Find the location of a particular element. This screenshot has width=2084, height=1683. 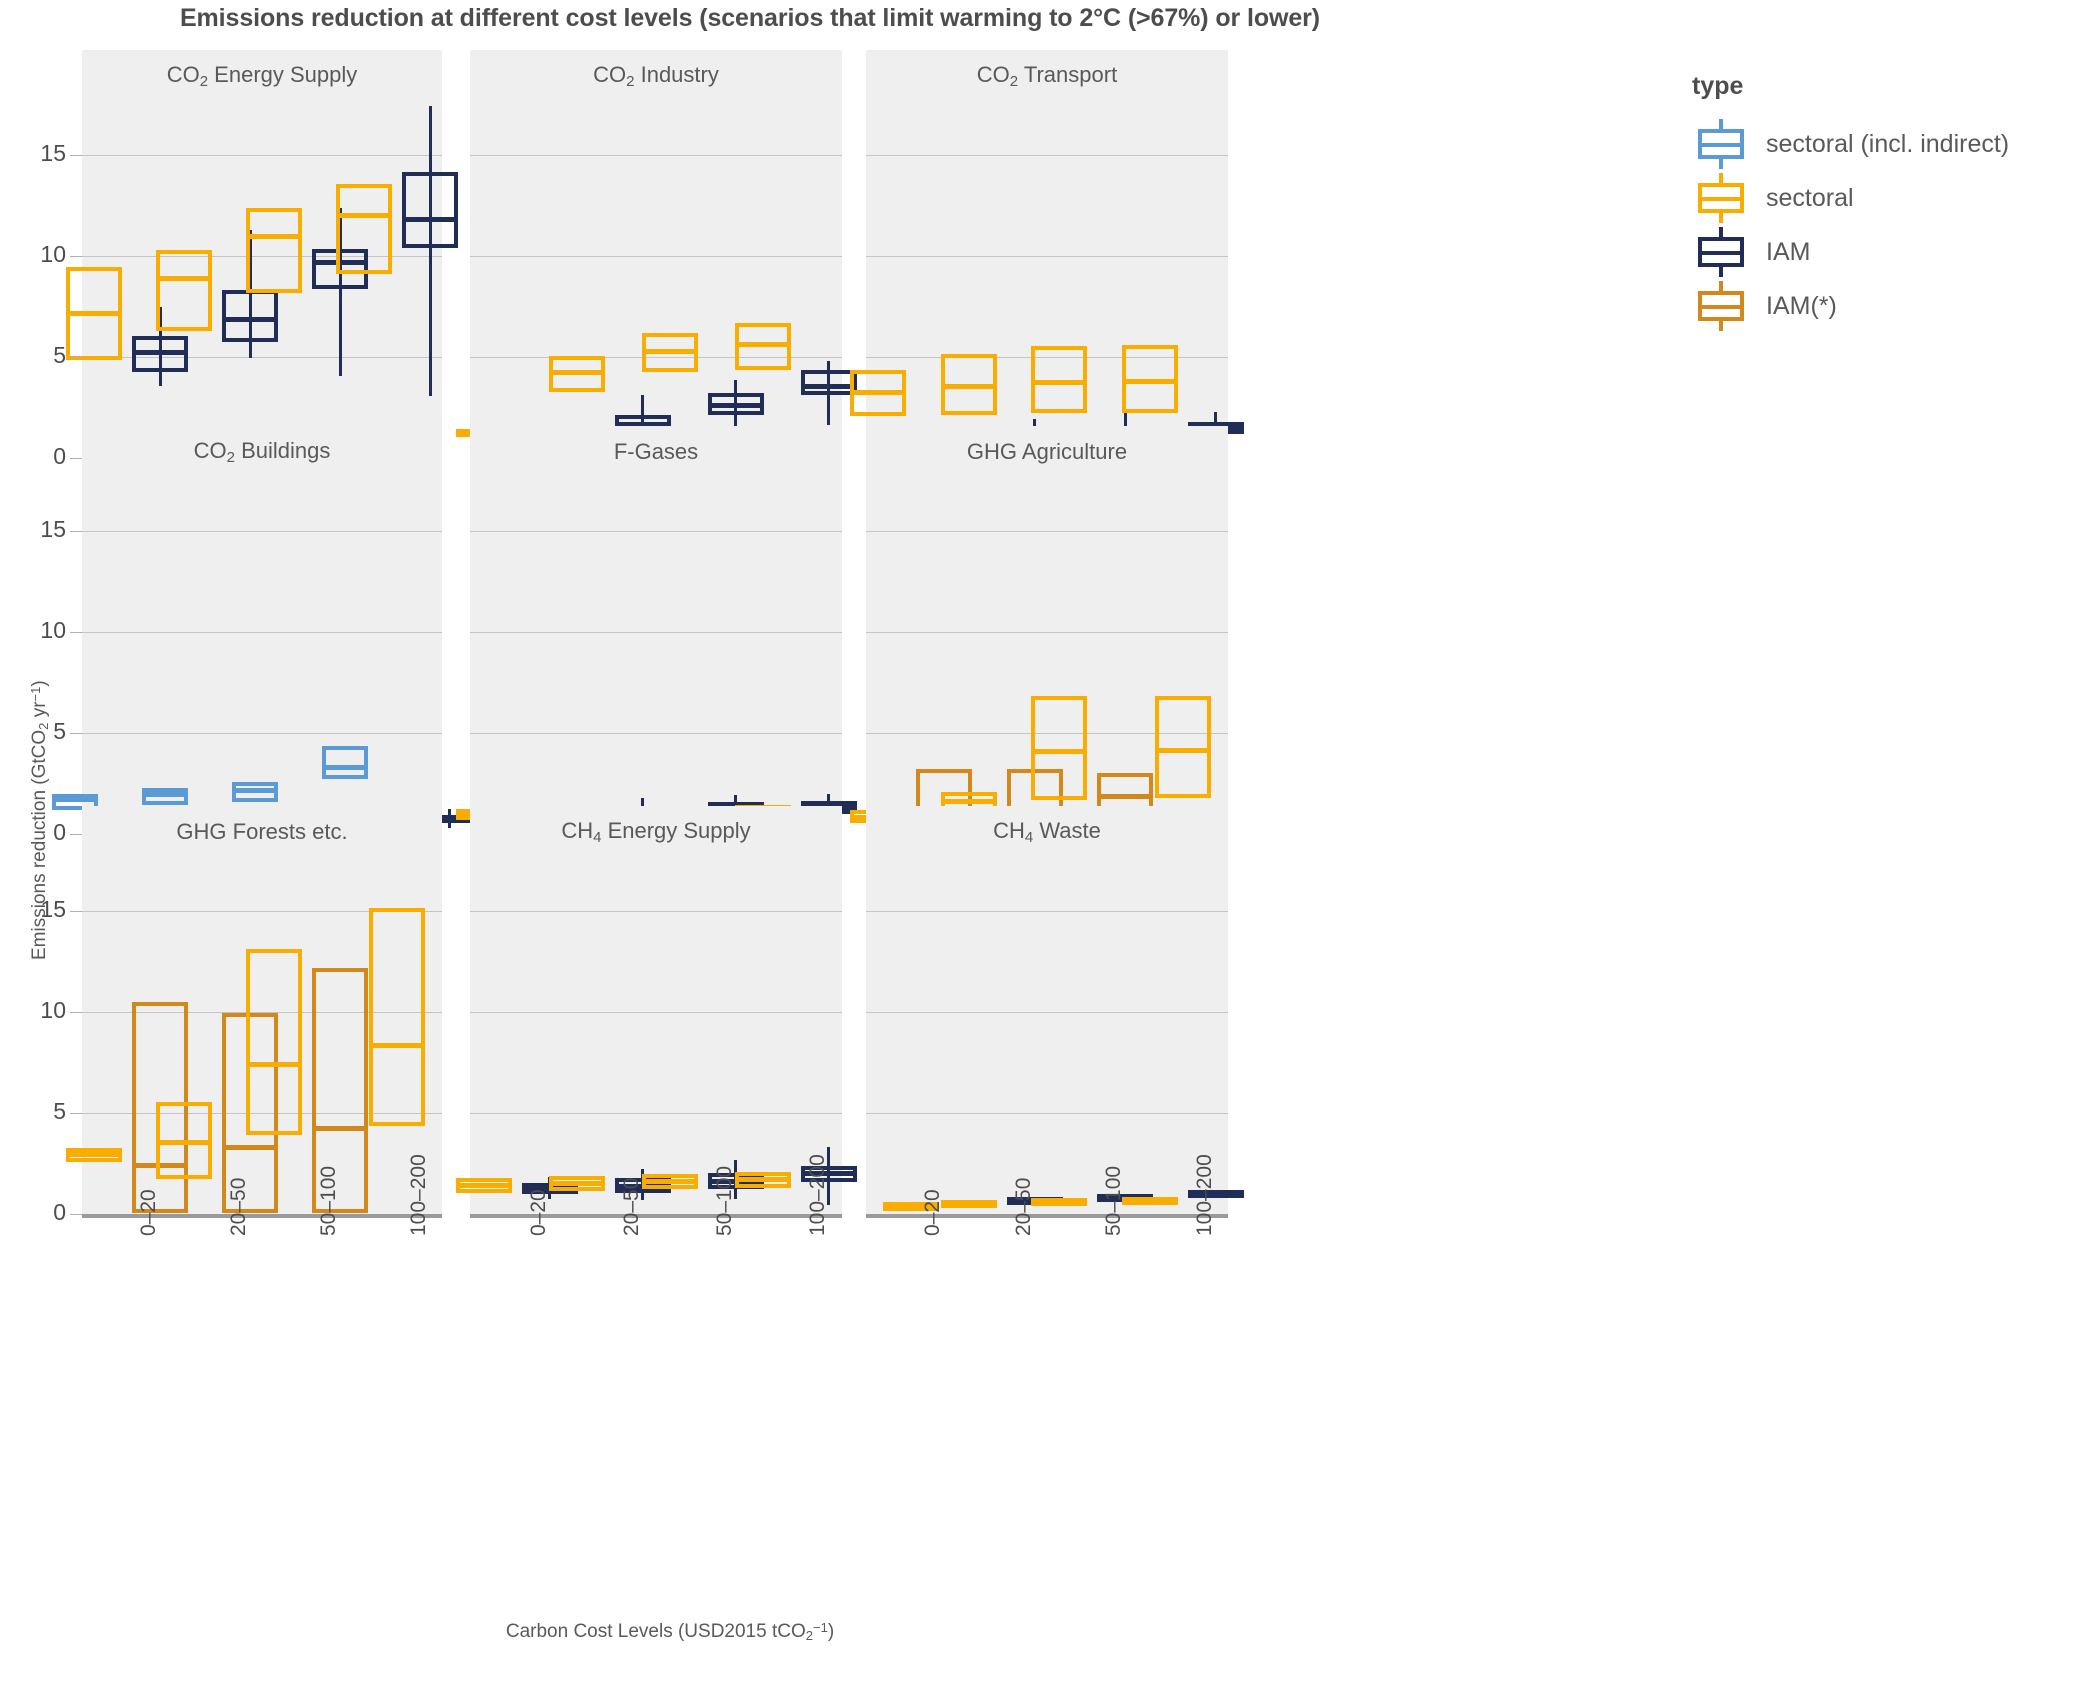

box-whisker is located at coordinates (430, 251).